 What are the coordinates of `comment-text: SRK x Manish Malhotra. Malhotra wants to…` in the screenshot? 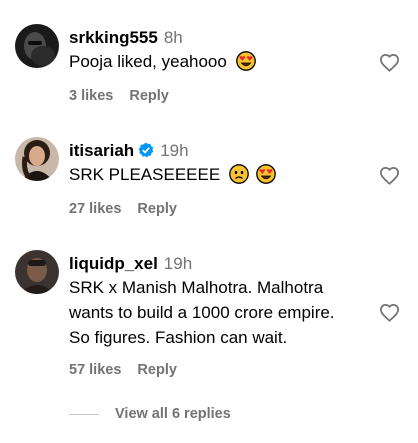 It's located at (202, 312).